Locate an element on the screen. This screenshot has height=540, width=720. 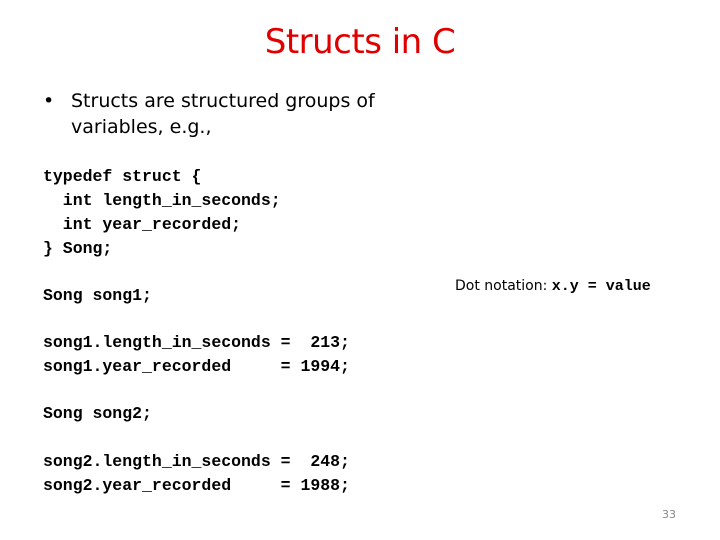
dot-notation-note: Dot notation: x.y = value is located at coordinates (545, 286).